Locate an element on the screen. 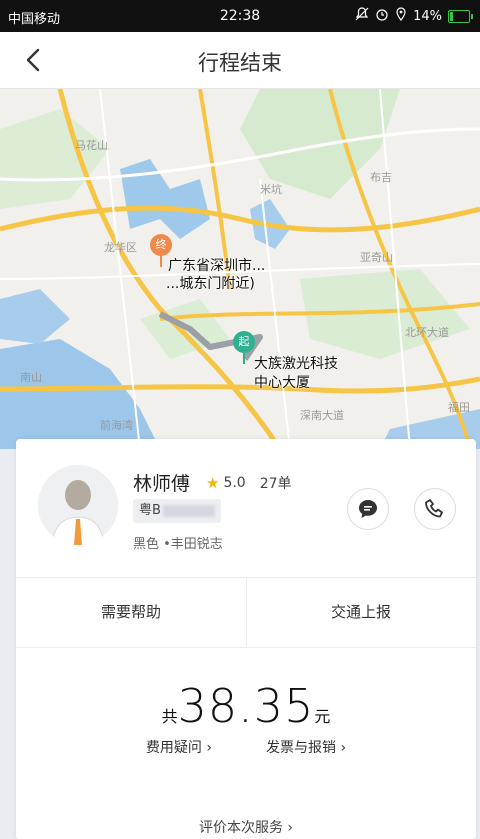  chat-bubble-icon is located at coordinates (368, 509).